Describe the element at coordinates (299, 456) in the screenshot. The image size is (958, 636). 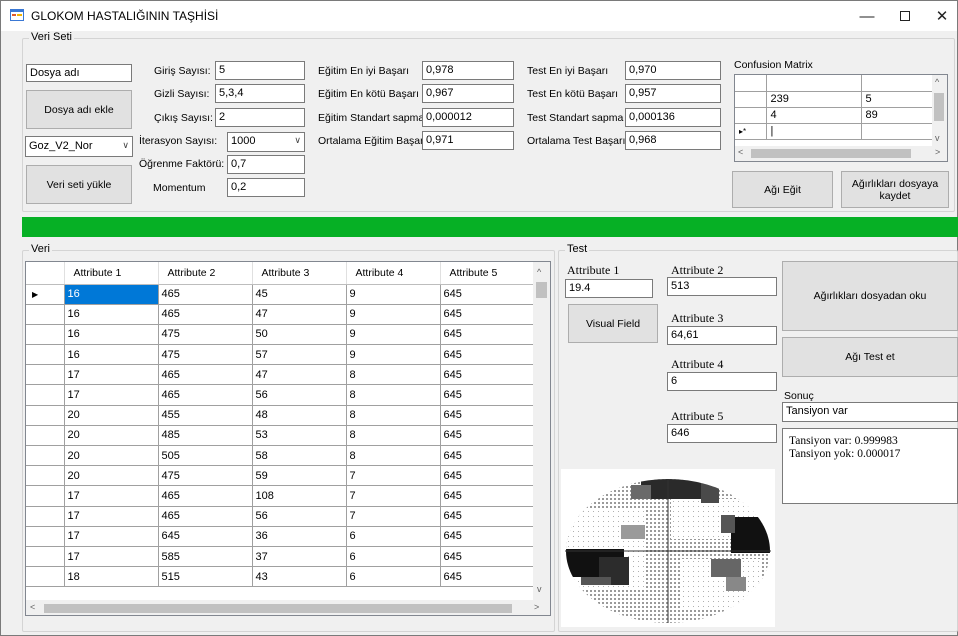
I see `table-cell: 58` at that location.